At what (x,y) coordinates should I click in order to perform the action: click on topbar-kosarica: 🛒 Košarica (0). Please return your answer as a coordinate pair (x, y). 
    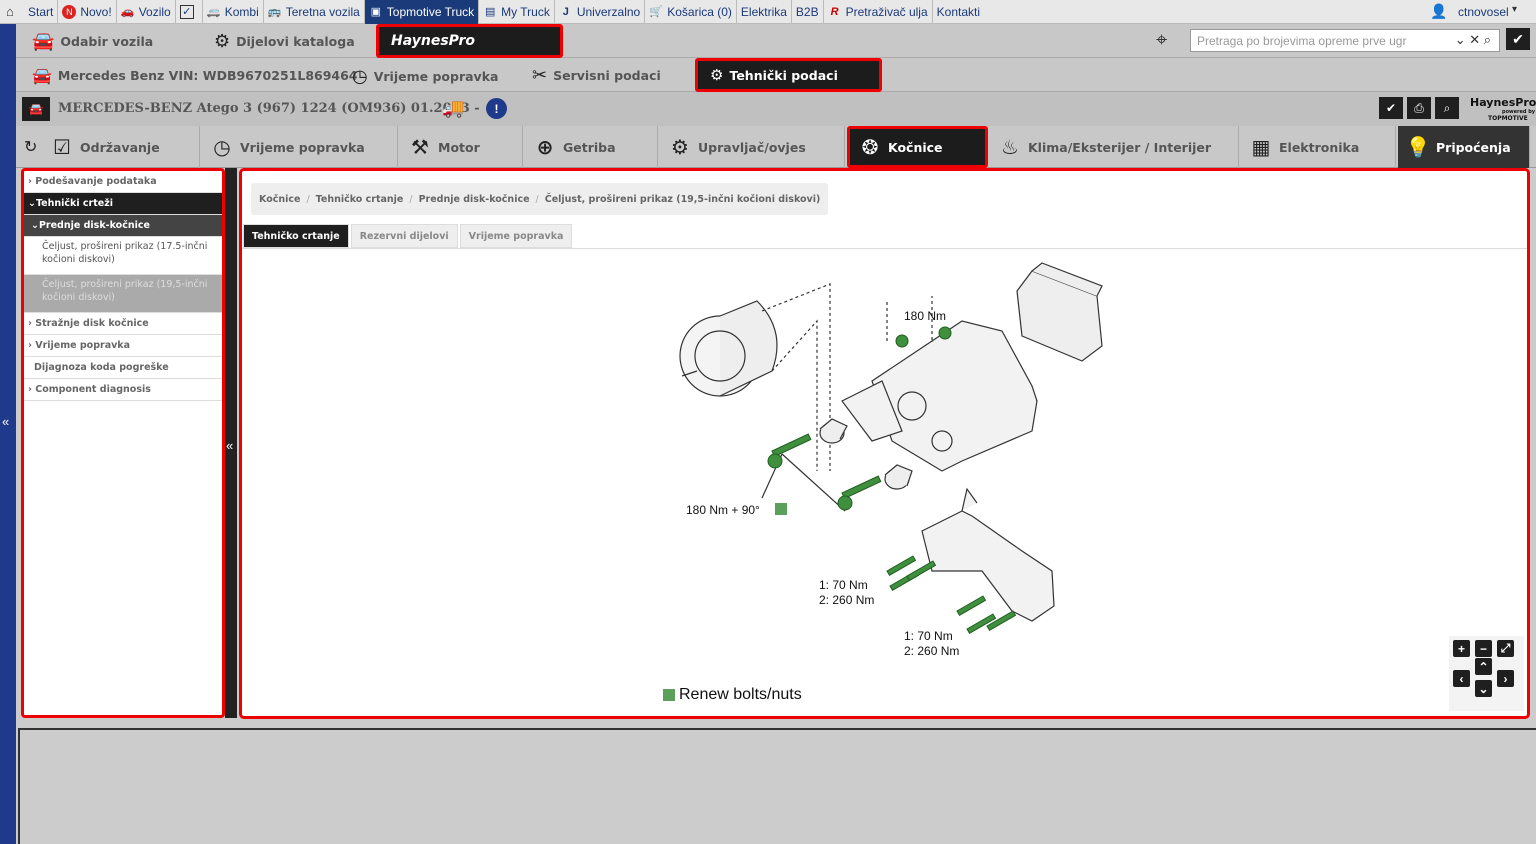
    Looking at the image, I should click on (691, 12).